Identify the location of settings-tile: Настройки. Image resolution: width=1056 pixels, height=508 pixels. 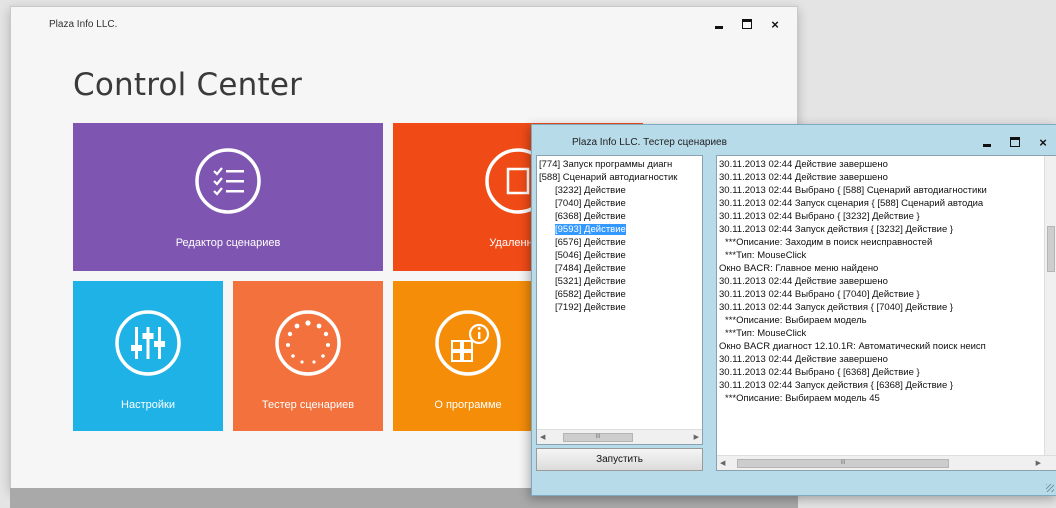
(148, 356).